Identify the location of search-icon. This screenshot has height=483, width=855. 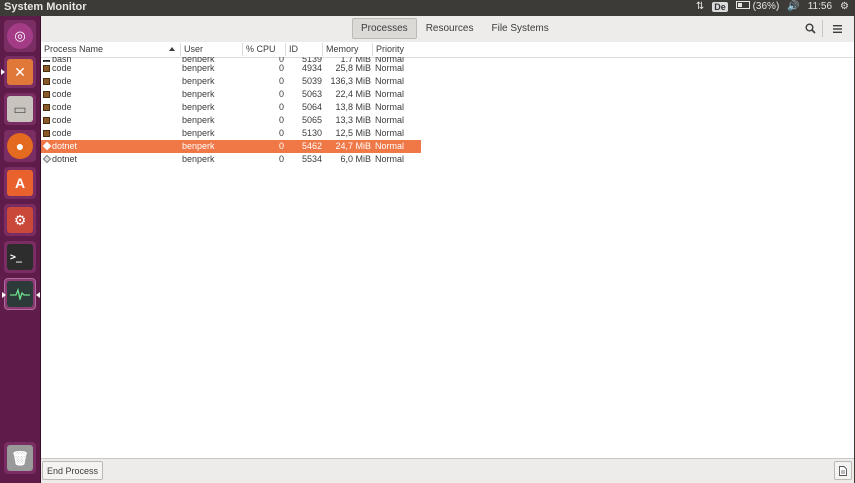
(810, 28).